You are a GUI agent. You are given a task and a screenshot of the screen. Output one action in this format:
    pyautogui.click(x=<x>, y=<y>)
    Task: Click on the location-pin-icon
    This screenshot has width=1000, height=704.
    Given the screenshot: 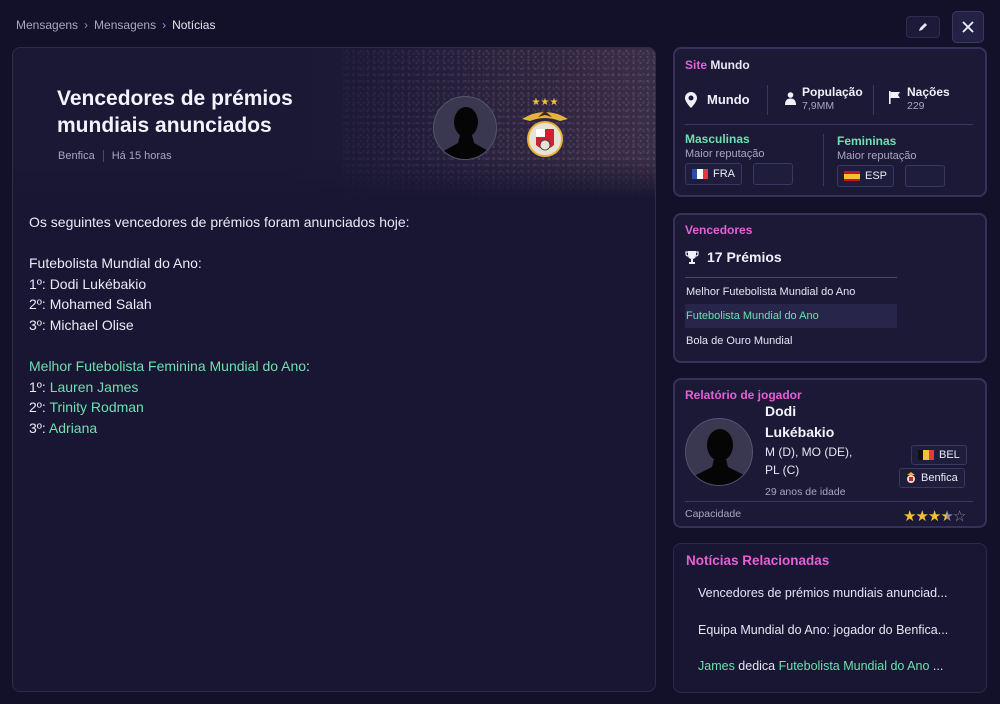 What is the action you would take?
    pyautogui.click(x=691, y=100)
    